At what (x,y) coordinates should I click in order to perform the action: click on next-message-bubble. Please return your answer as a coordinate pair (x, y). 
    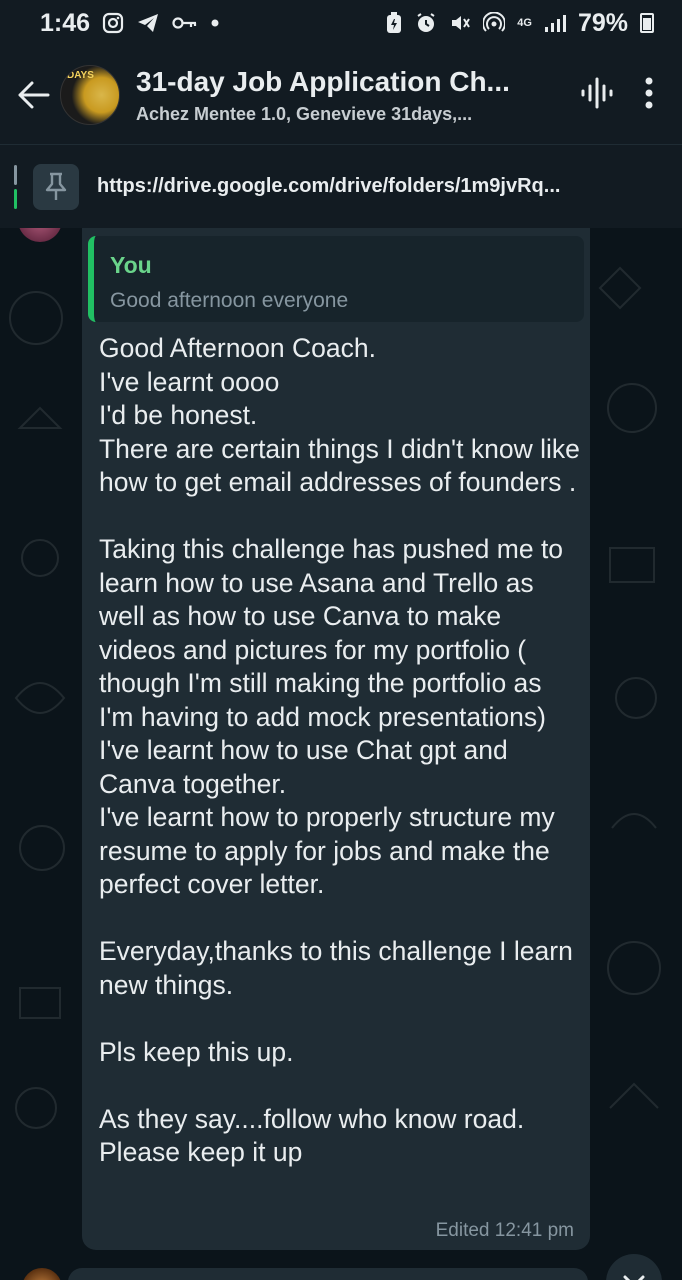
    Looking at the image, I should click on (328, 1274).